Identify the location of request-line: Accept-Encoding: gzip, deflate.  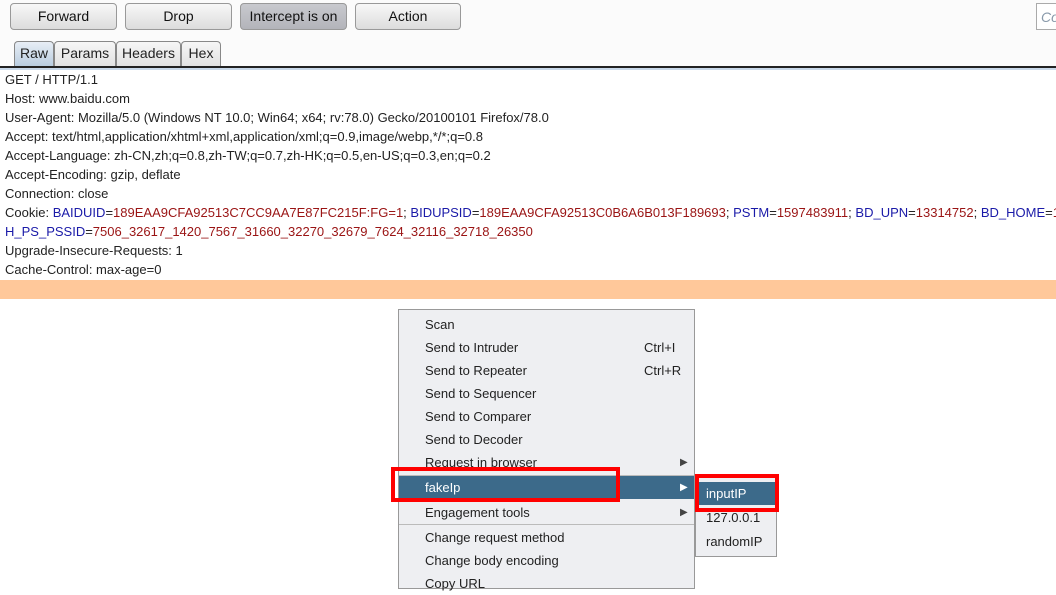
(93, 174).